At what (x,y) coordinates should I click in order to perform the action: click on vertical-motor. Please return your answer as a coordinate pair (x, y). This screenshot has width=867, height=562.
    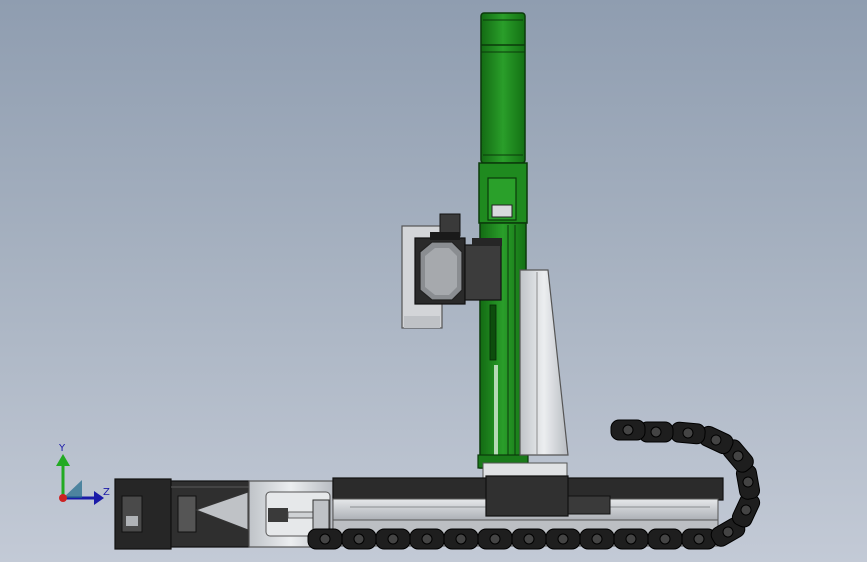
    Looking at the image, I should click on (503, 88).